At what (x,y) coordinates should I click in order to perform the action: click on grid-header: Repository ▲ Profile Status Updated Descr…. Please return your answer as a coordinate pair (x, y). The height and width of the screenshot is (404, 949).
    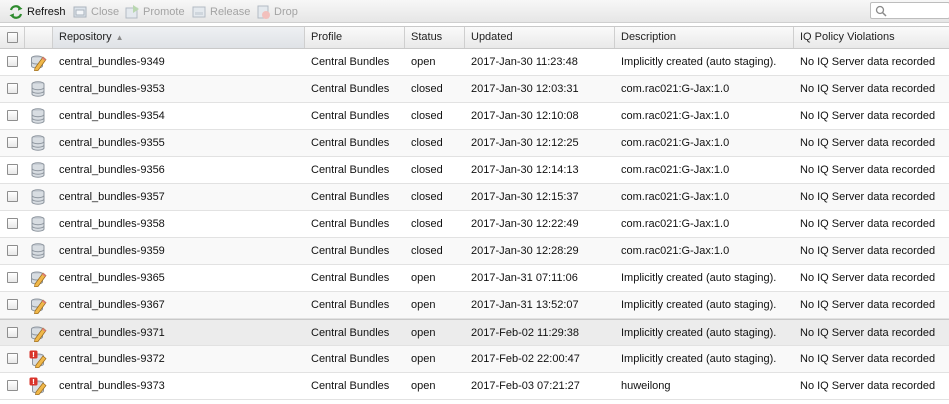
    Looking at the image, I should click on (474, 37).